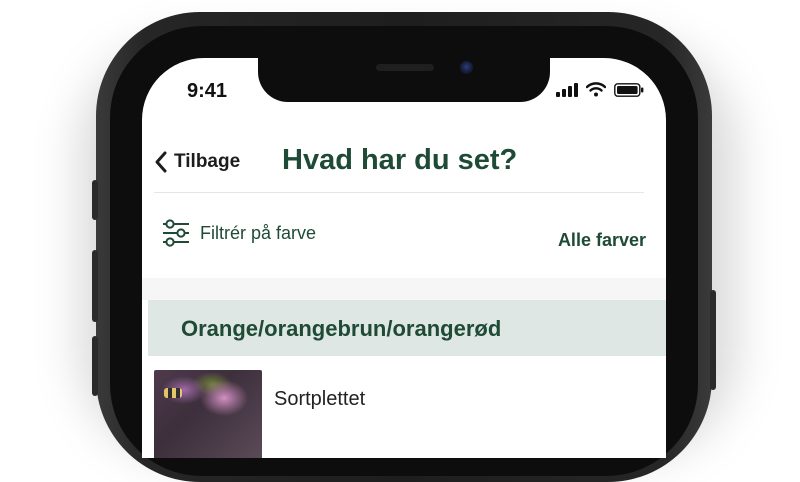 This screenshot has width=800, height=482. Describe the element at coordinates (207, 161) in the screenshot. I see `back-label: Tilbage` at that location.